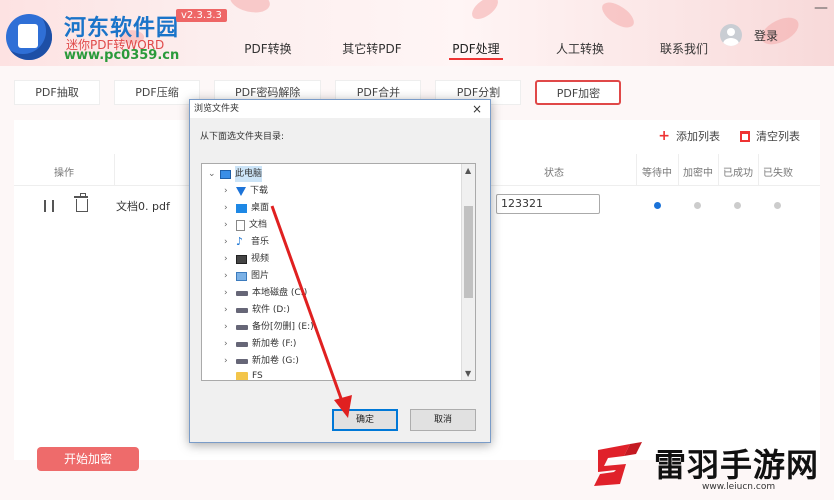 Image resolution: width=834 pixels, height=500 pixels. Describe the element at coordinates (477, 109) in the screenshot. I see `close-icon: ×` at that location.